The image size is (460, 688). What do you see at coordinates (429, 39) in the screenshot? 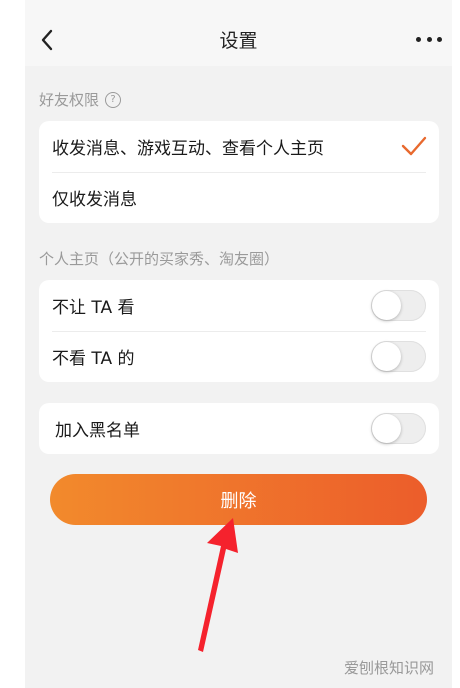
I see `more-button` at bounding box center [429, 39].